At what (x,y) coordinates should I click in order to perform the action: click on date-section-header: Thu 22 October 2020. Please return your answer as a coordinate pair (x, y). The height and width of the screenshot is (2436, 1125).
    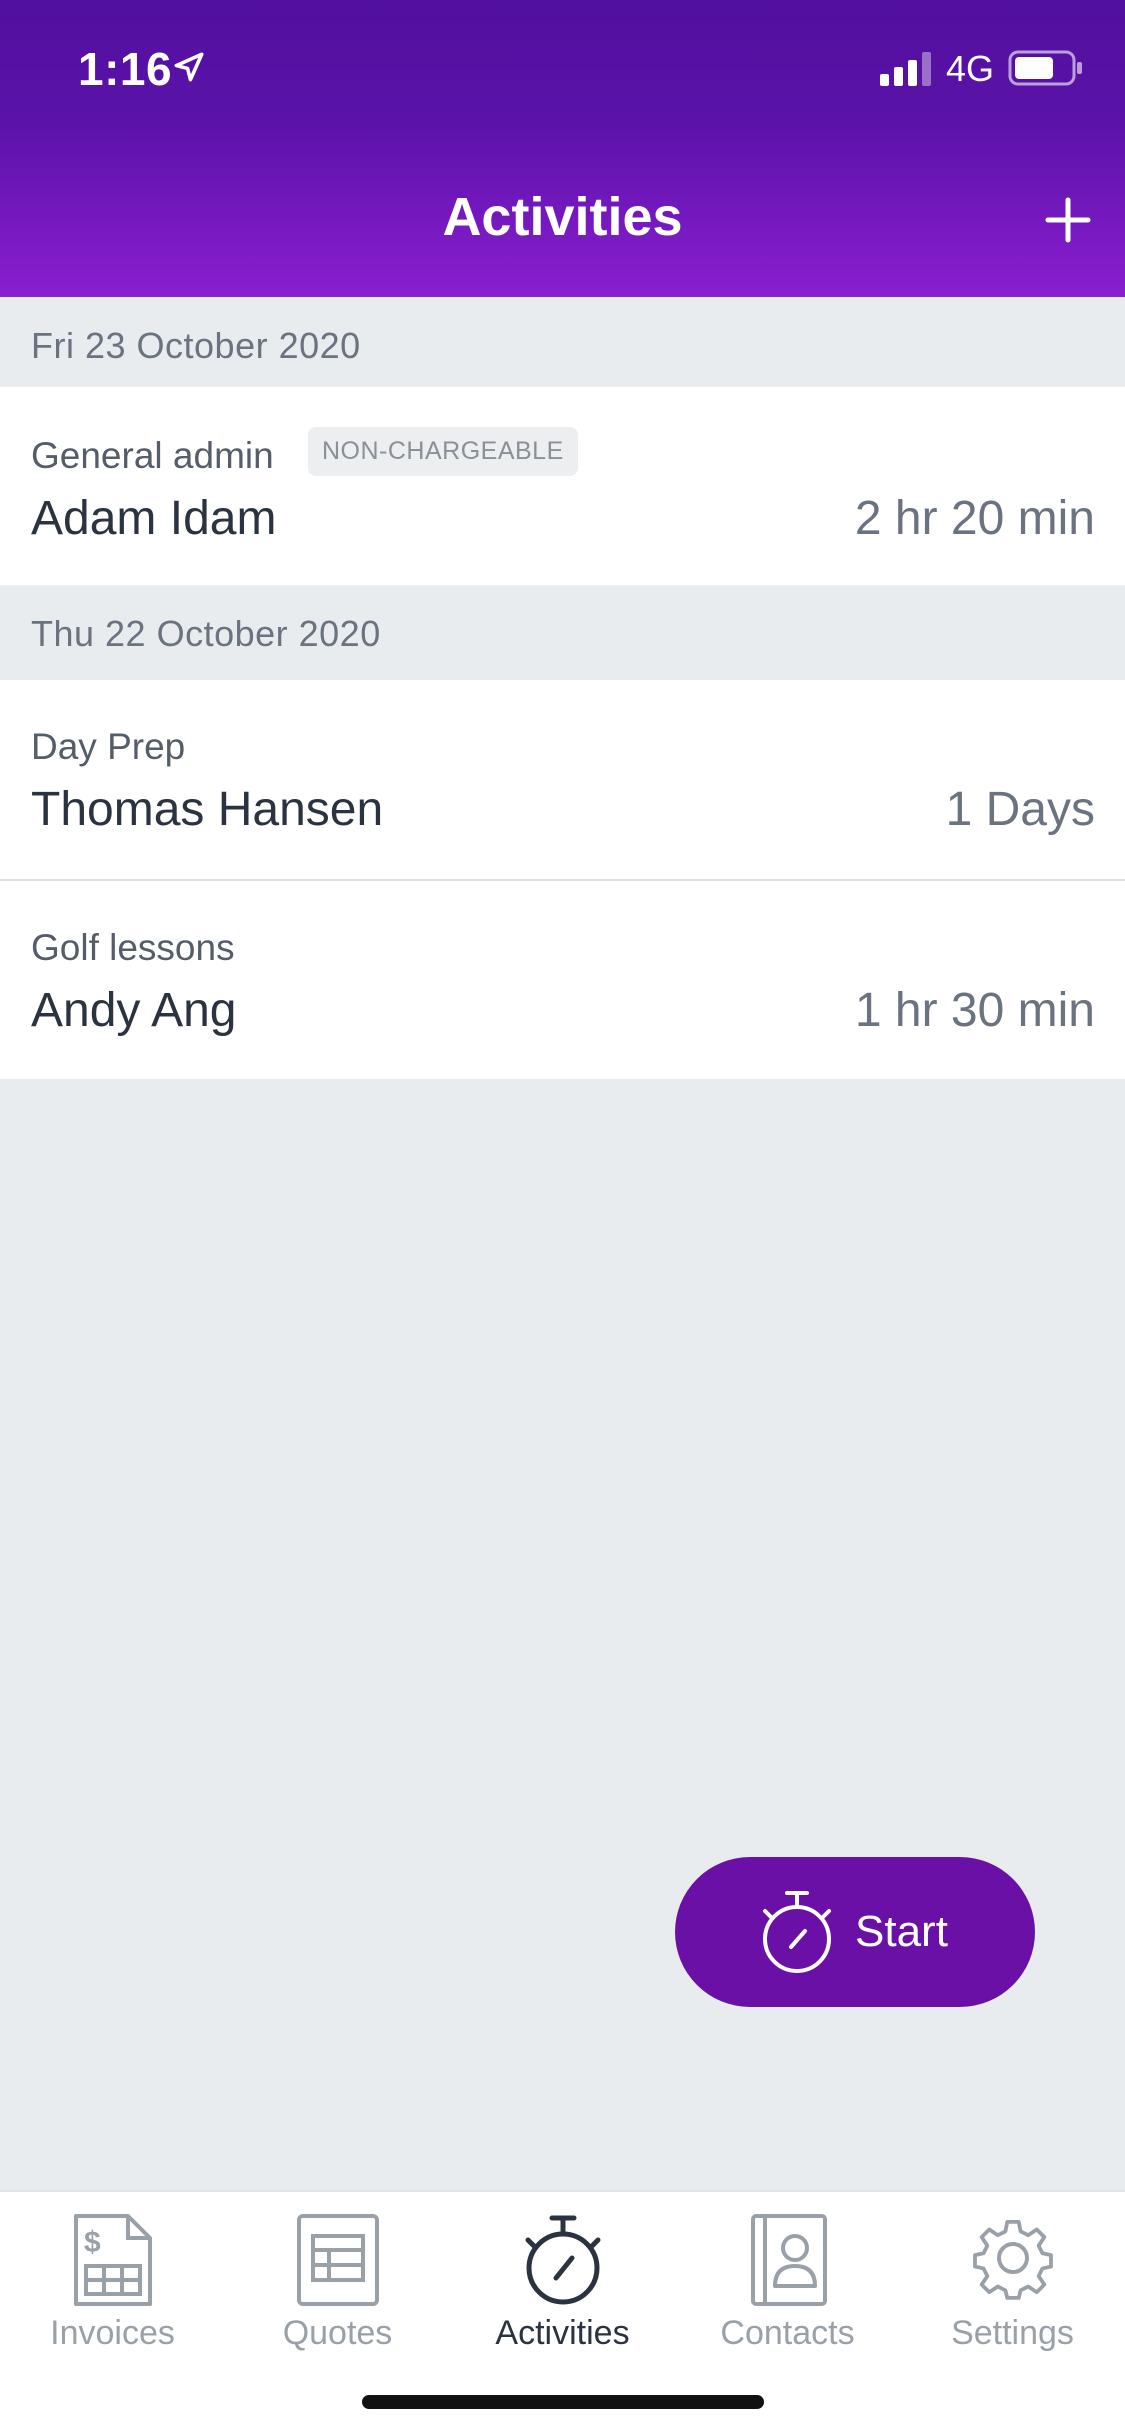
    Looking at the image, I should click on (562, 630).